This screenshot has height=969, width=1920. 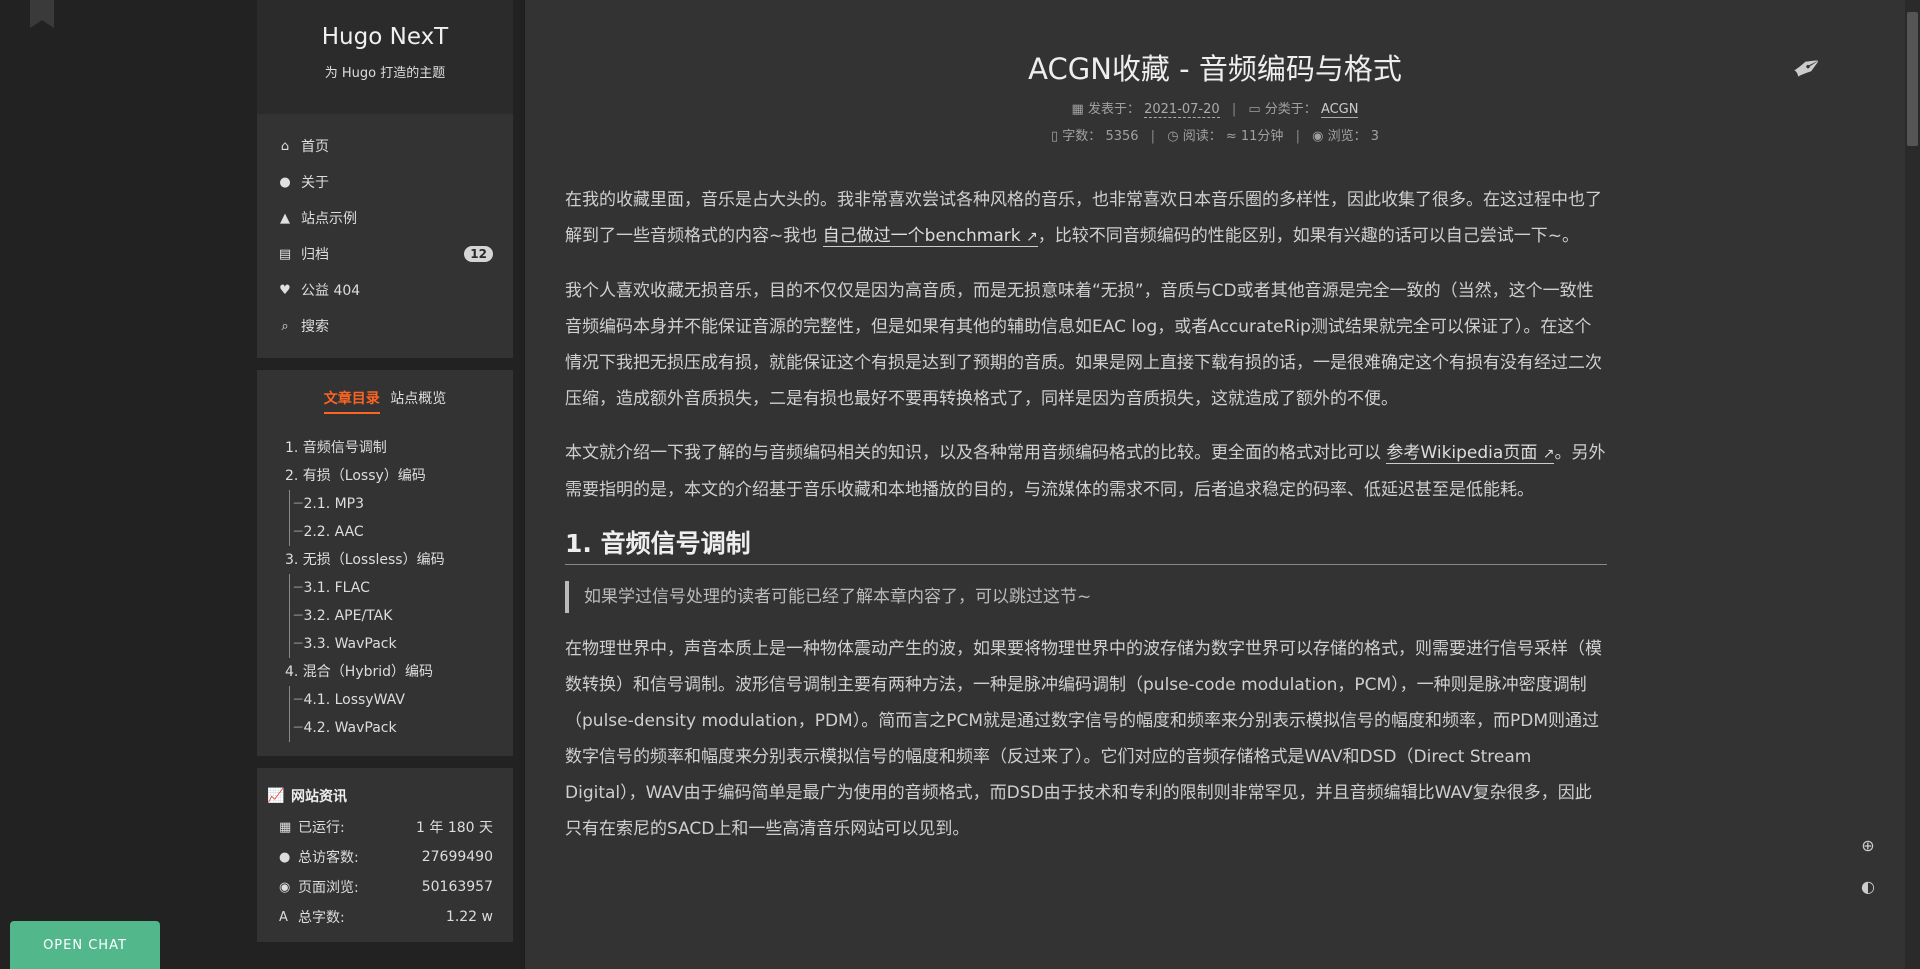 What do you see at coordinates (385, 182) in the screenshot?
I see `menu-item-about: ● 关于` at bounding box center [385, 182].